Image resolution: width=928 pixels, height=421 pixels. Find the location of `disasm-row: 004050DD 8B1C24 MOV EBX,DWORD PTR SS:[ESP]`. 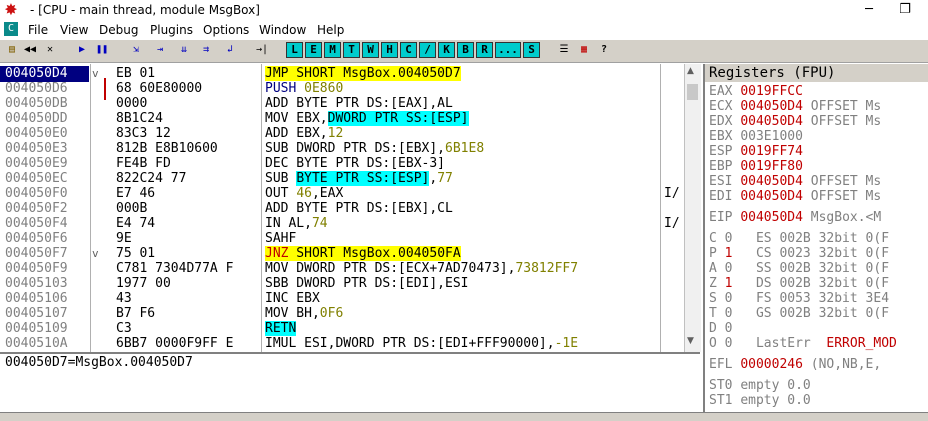

disasm-row: 004050DD 8B1C24 MOV EBX,DWORD PTR SS:[ESP] is located at coordinates (342, 119).